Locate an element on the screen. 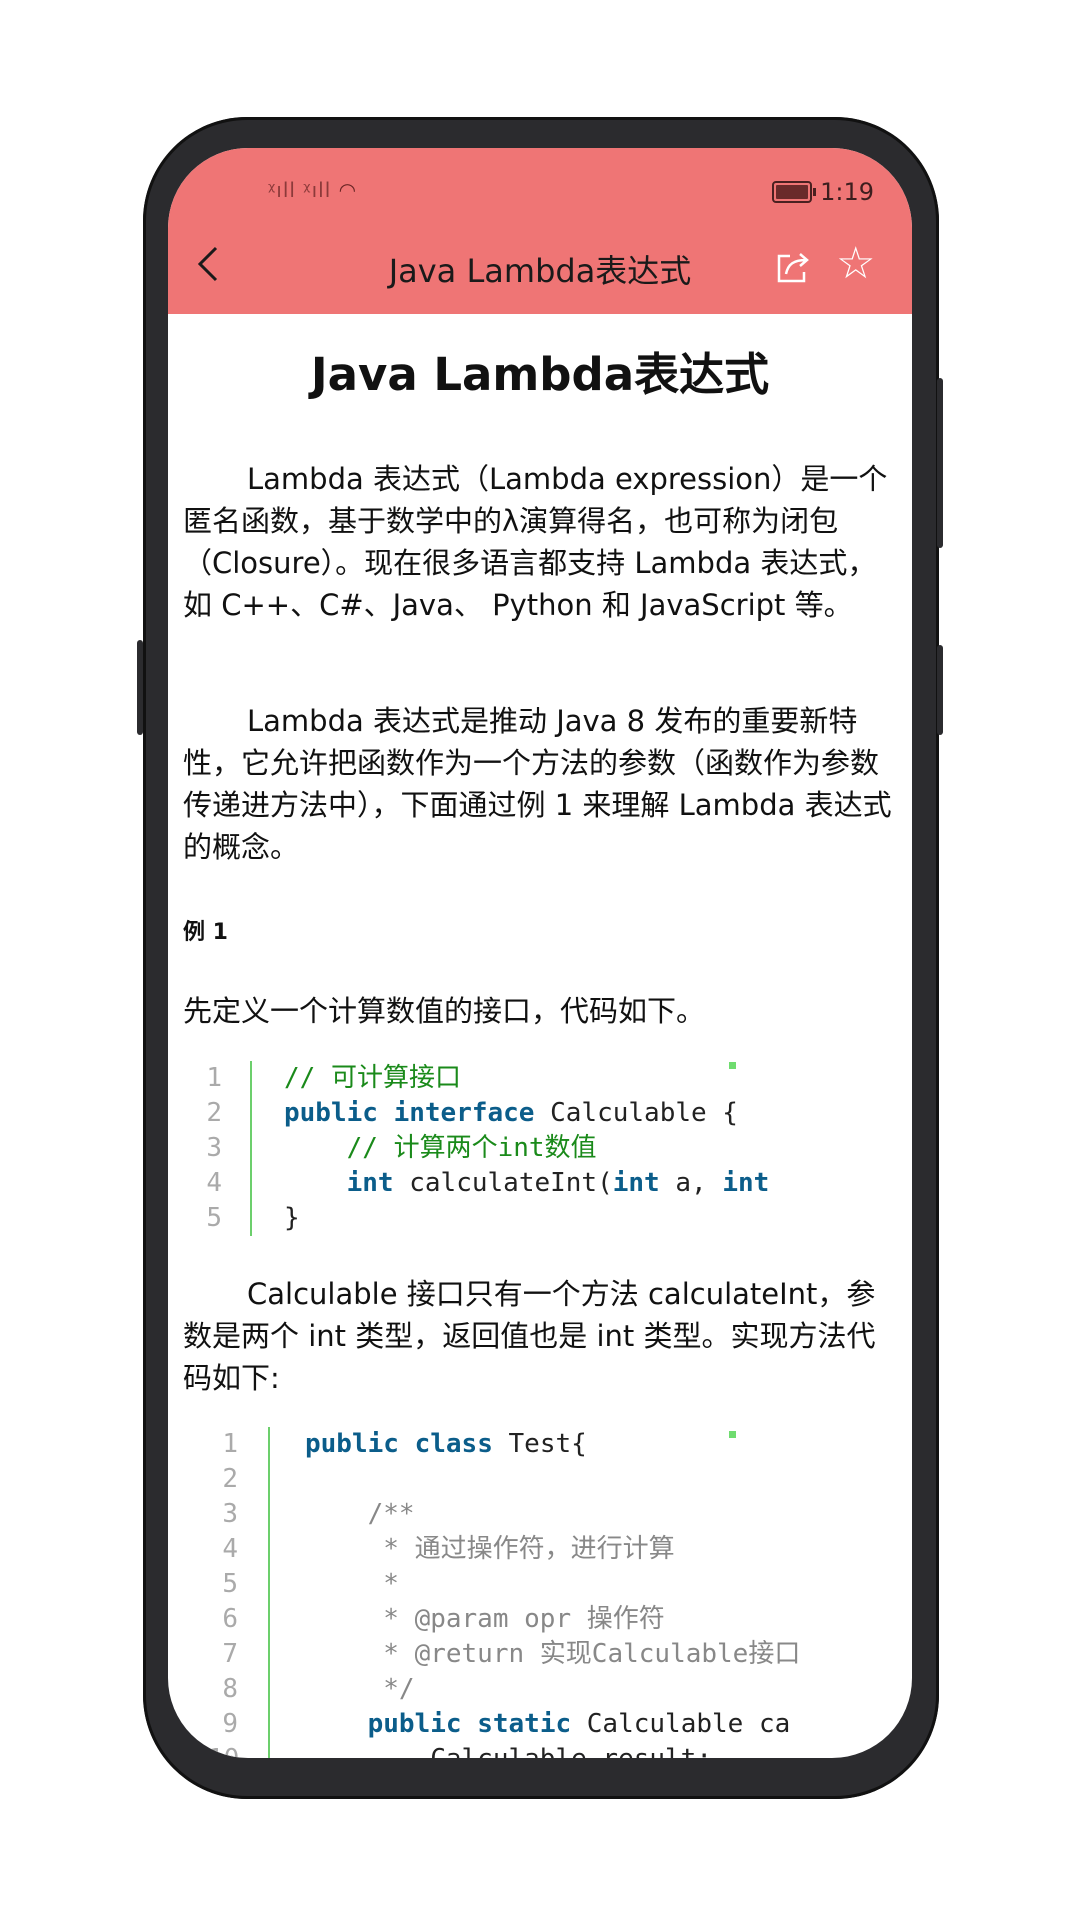 The height and width of the screenshot is (1920, 1080). article-title: Java Lambda表达式 is located at coordinates (540, 374).